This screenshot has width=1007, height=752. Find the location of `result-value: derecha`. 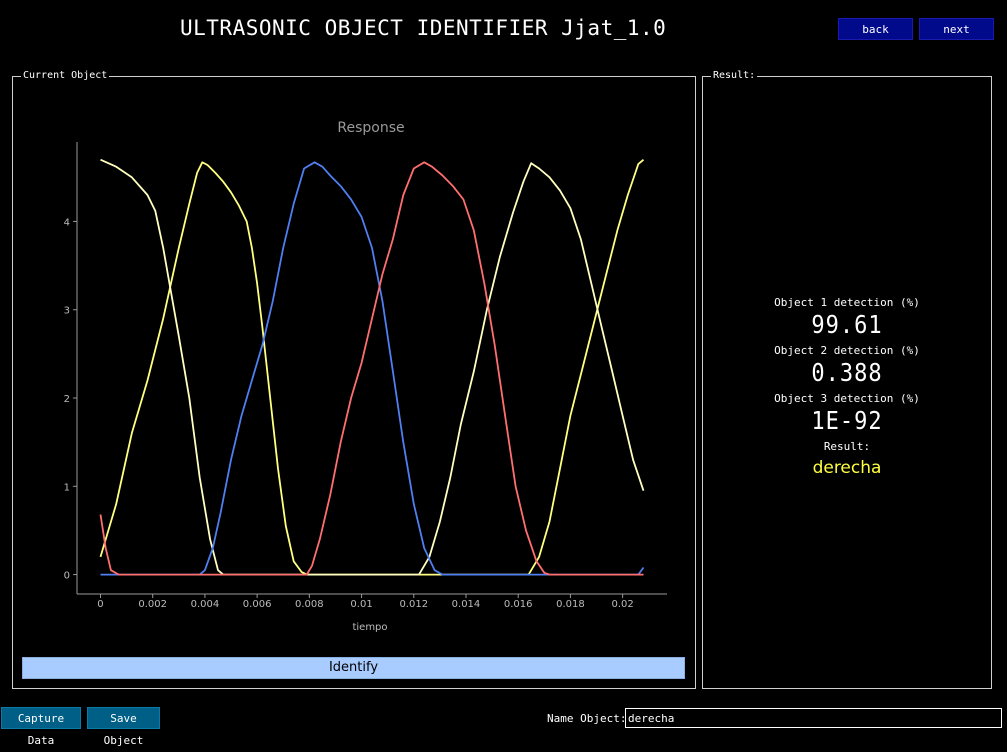

result-value: derecha is located at coordinates (847, 468).